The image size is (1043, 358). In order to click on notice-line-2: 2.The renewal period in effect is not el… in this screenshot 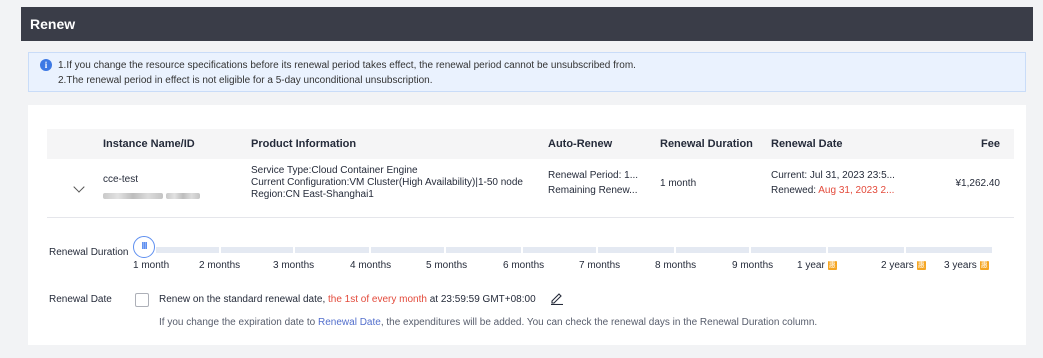, I will do `click(245, 80)`.